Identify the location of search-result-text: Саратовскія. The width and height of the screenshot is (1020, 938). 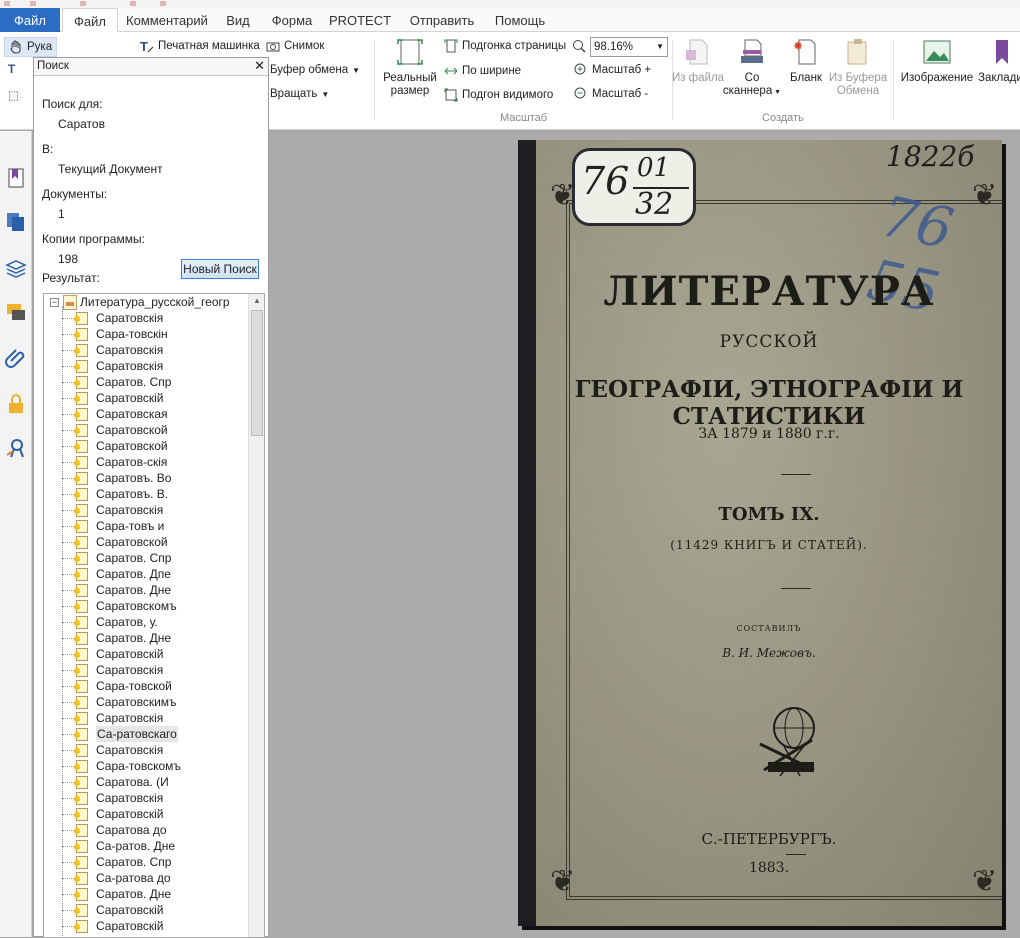
(130, 350).